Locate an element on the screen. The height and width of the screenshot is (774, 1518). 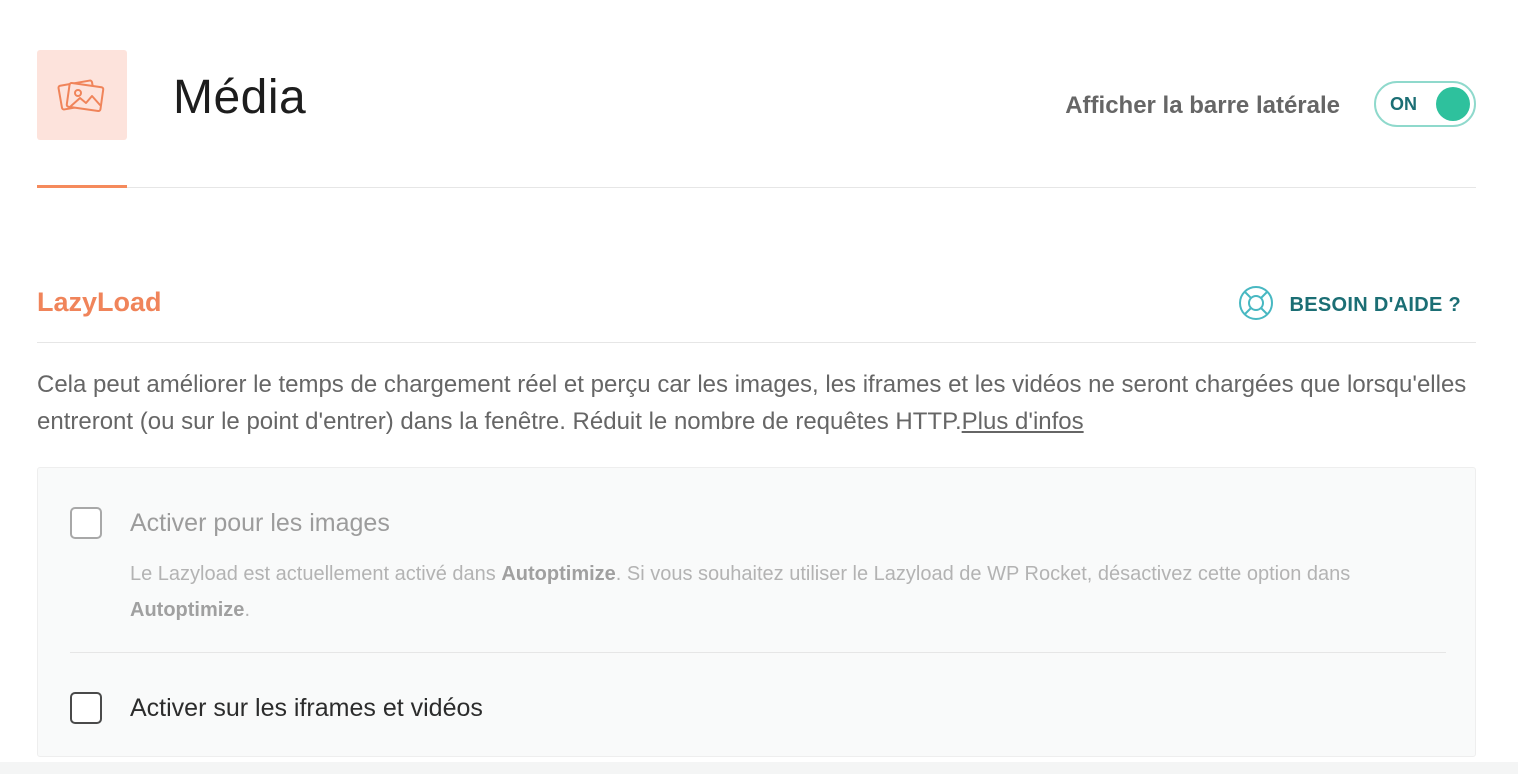
header-accent-underline is located at coordinates (82, 186).